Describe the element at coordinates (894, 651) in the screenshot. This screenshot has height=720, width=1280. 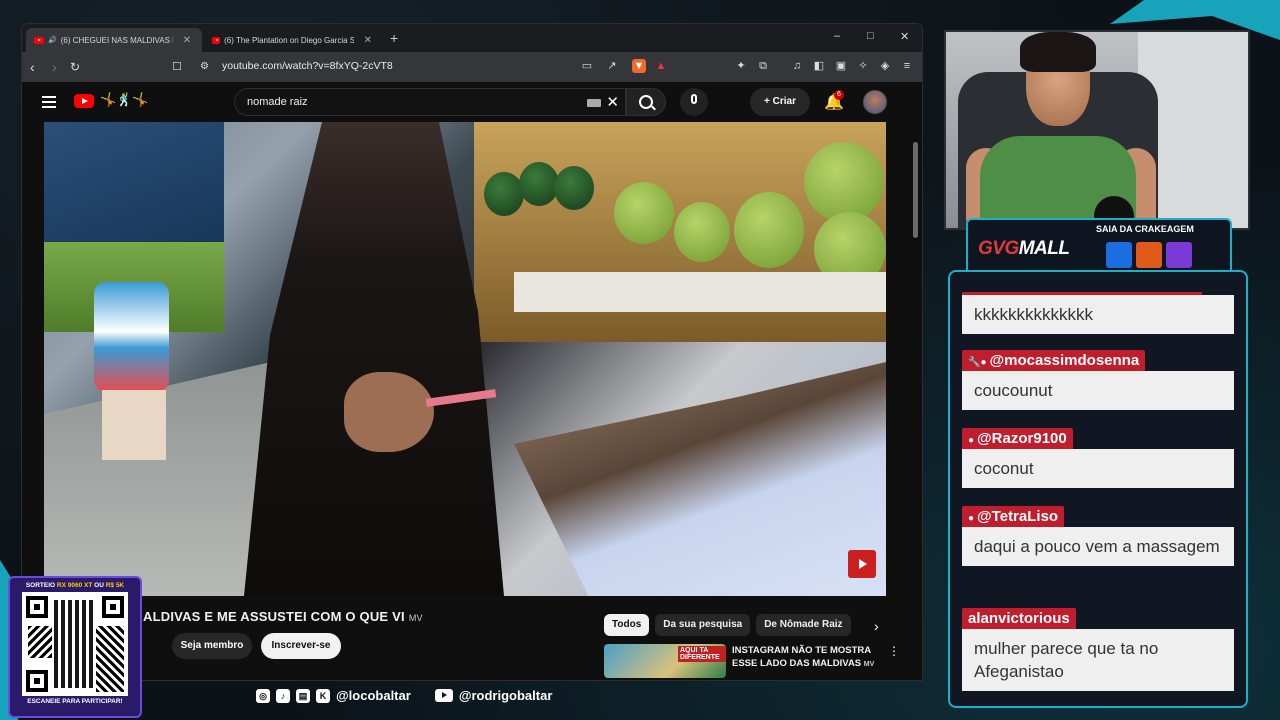
I see `more-options-icon: ⋮` at that location.